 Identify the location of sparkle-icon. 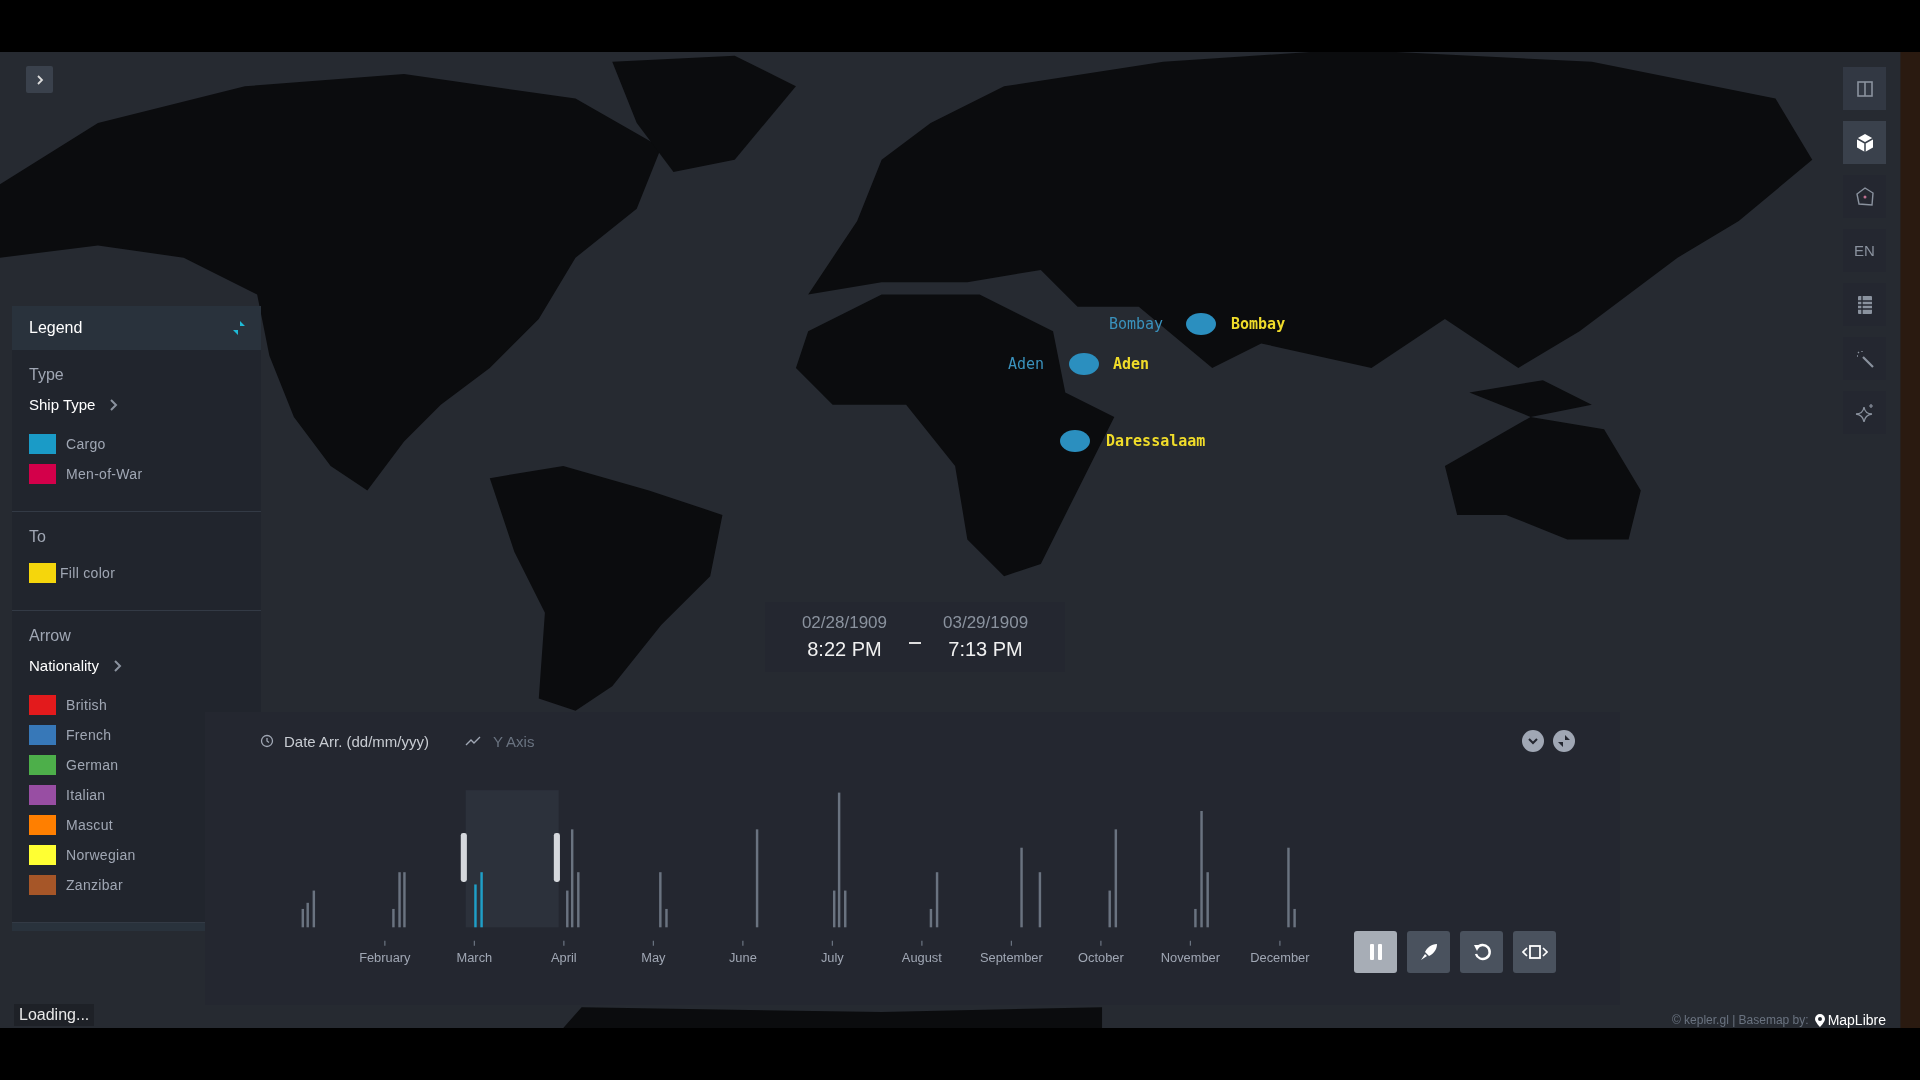
(1864, 412).